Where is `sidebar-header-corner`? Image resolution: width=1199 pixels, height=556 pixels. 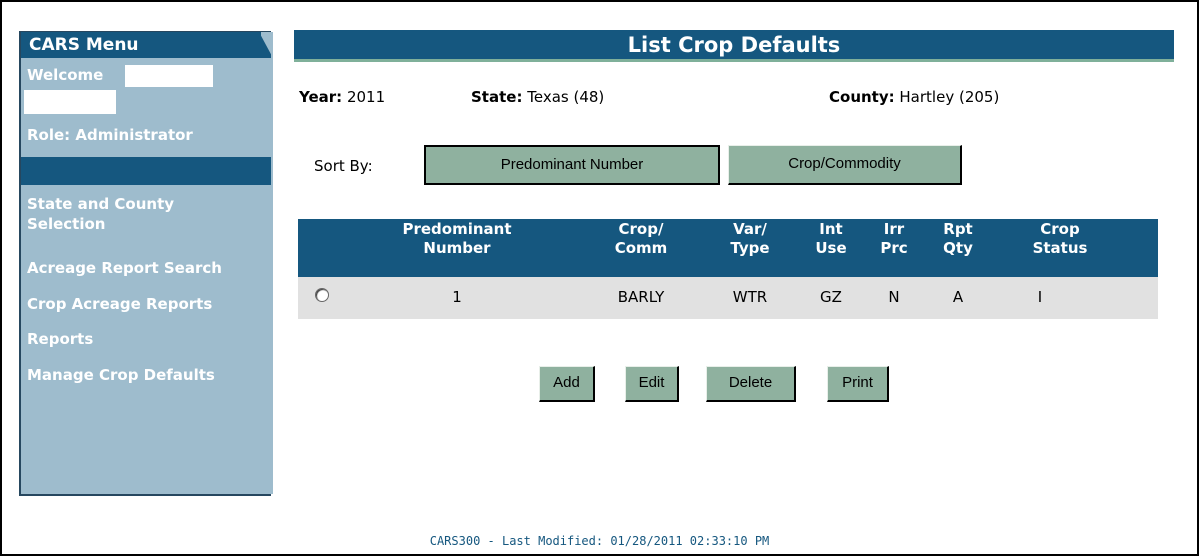
sidebar-header-corner is located at coordinates (266, 45).